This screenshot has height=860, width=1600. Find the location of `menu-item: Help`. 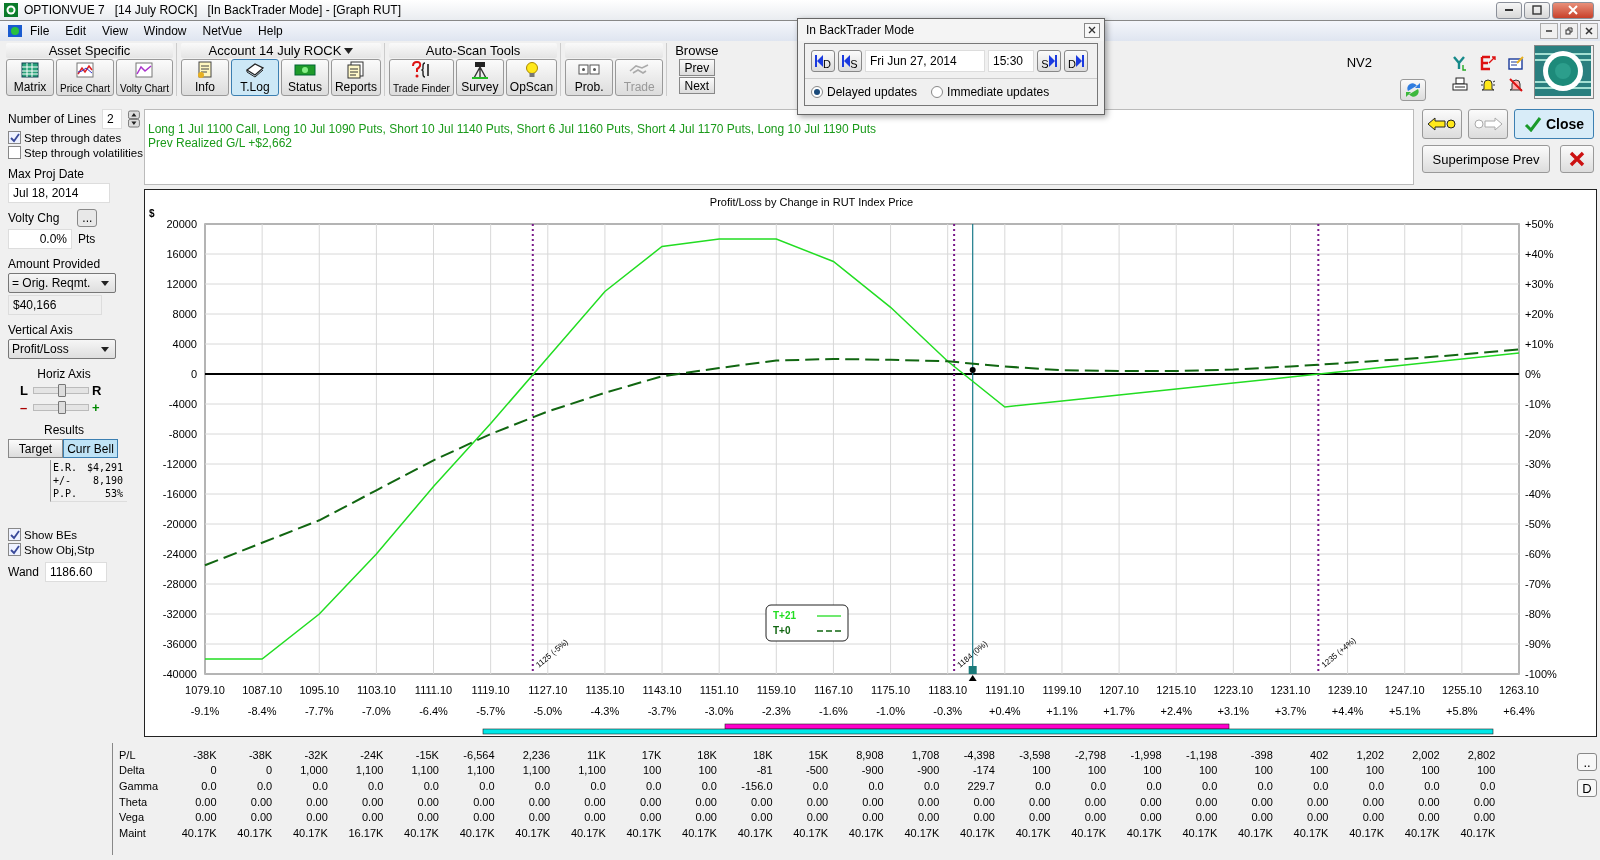

menu-item: Help is located at coordinates (270, 31).